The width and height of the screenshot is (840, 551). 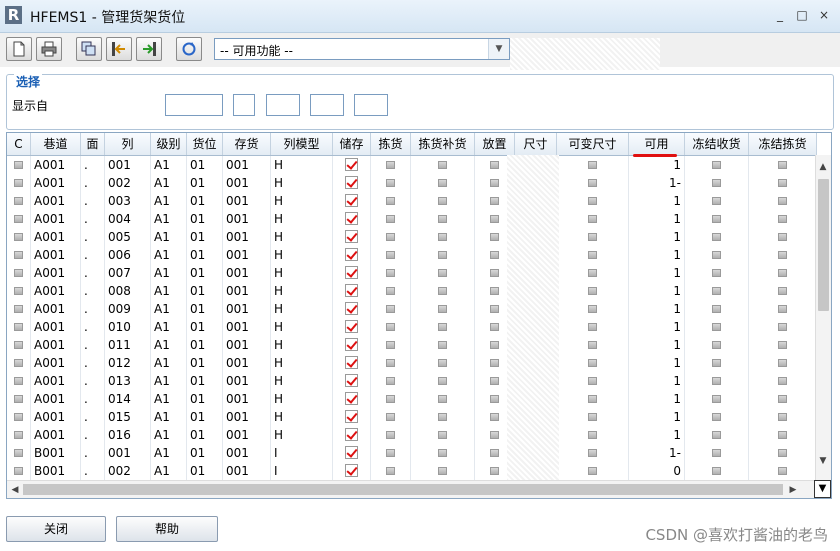 What do you see at coordinates (412, 219) in the screenshot?
I see `table-row: A001. 004 A1 01 001 H 1` at bounding box center [412, 219].